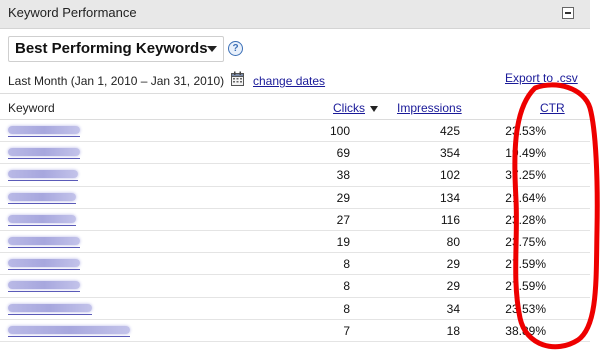 The width and height of the screenshot is (607, 356). I want to click on export-csv-link: Export to .csv, so click(541, 78).